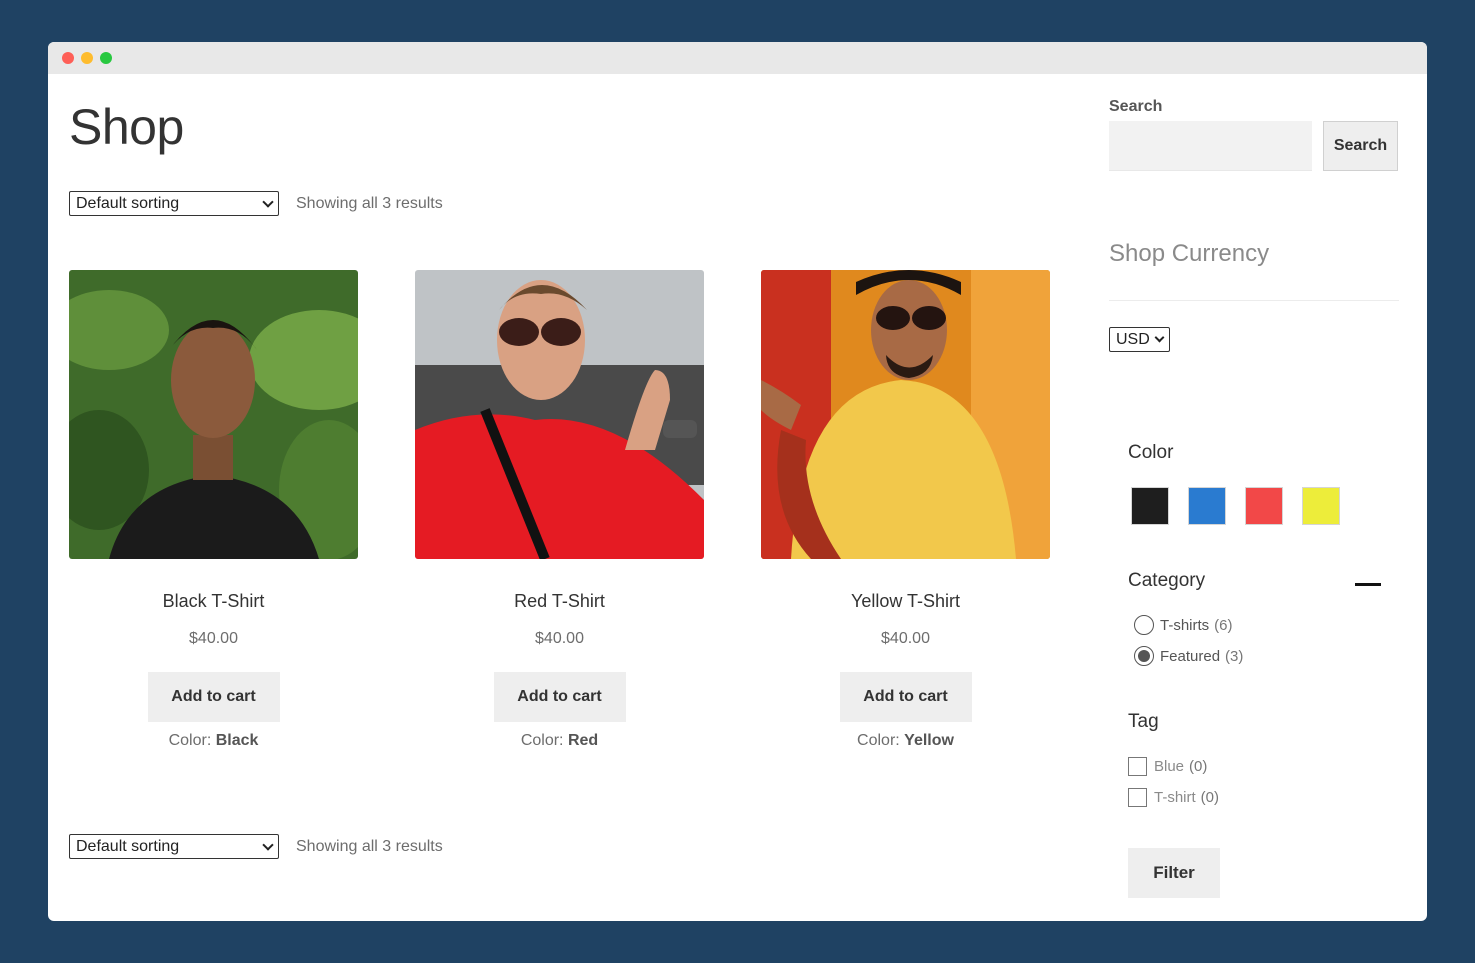  I want to click on tag-filter-heading: Tag, so click(1143, 721).